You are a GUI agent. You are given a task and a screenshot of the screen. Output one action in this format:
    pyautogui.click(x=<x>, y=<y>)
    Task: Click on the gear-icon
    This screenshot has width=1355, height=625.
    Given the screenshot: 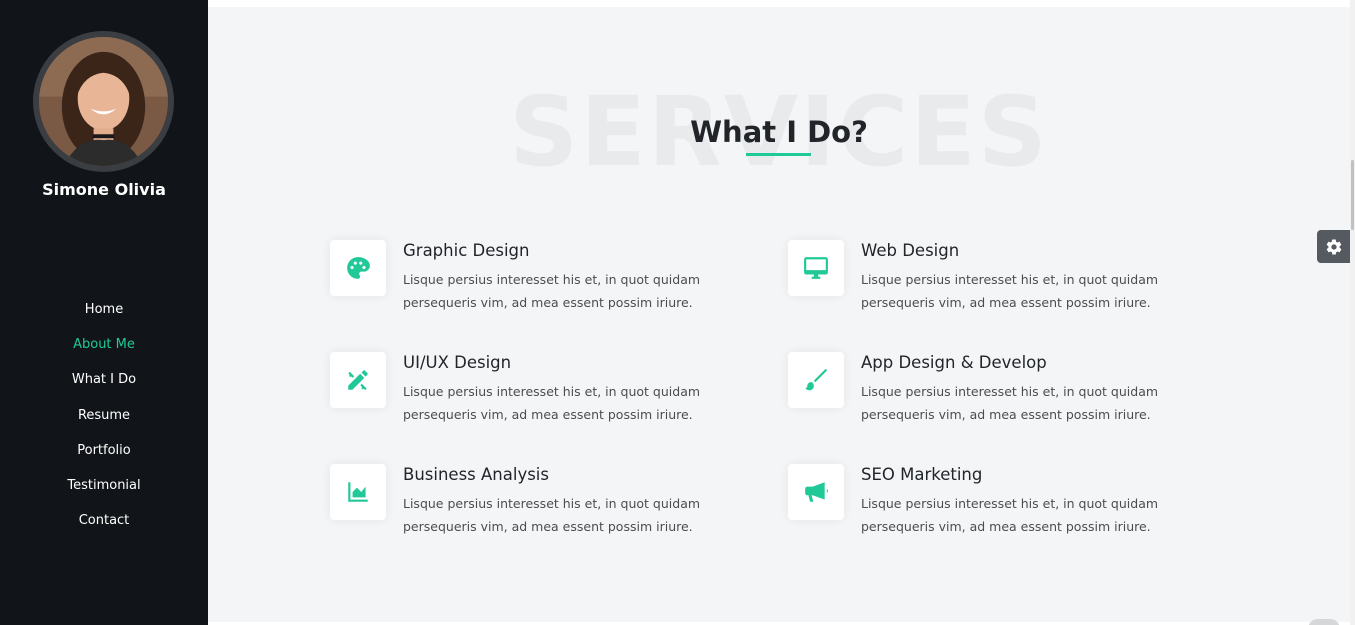 What is the action you would take?
    pyautogui.click(x=1333, y=246)
    